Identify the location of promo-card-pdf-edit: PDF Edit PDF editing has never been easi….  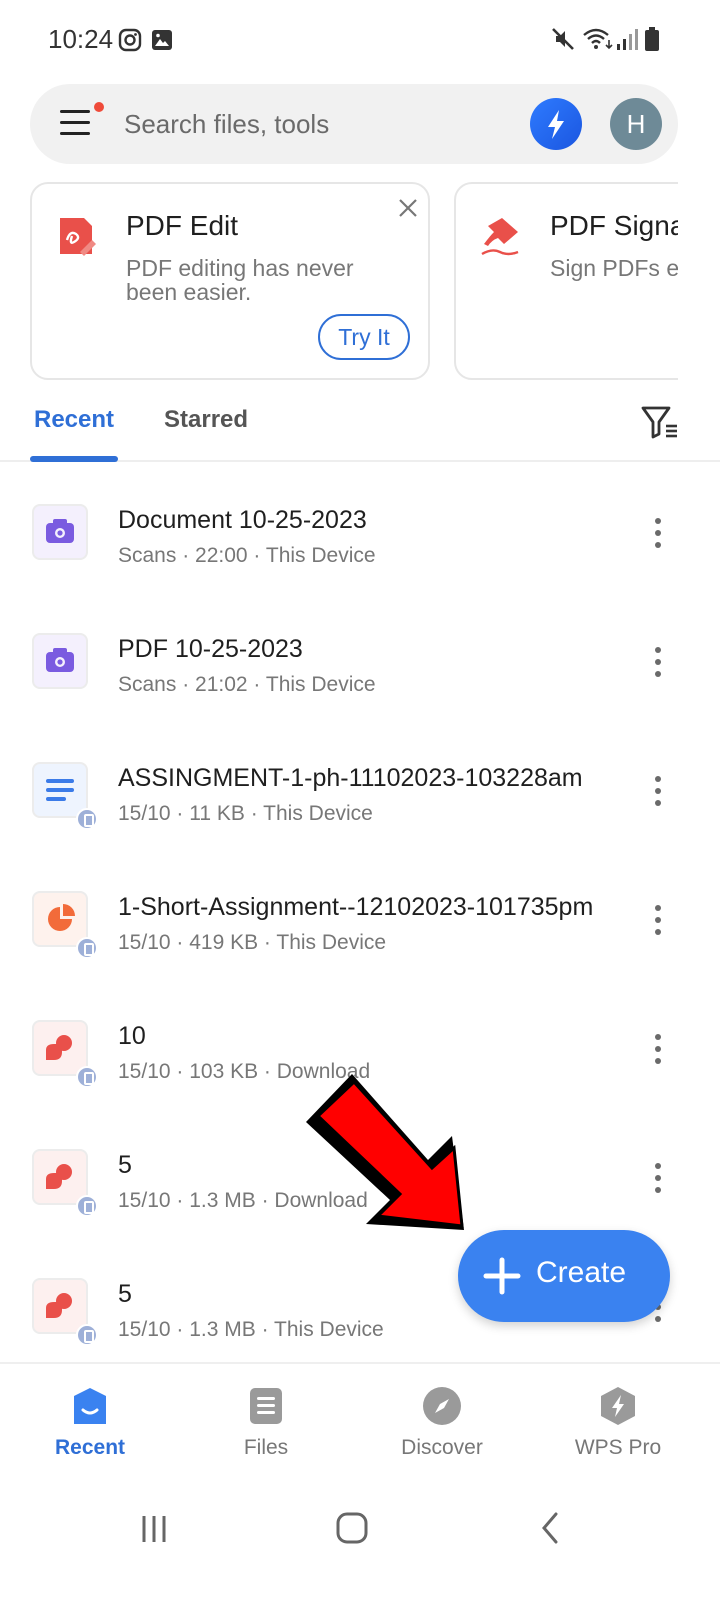
(230, 281).